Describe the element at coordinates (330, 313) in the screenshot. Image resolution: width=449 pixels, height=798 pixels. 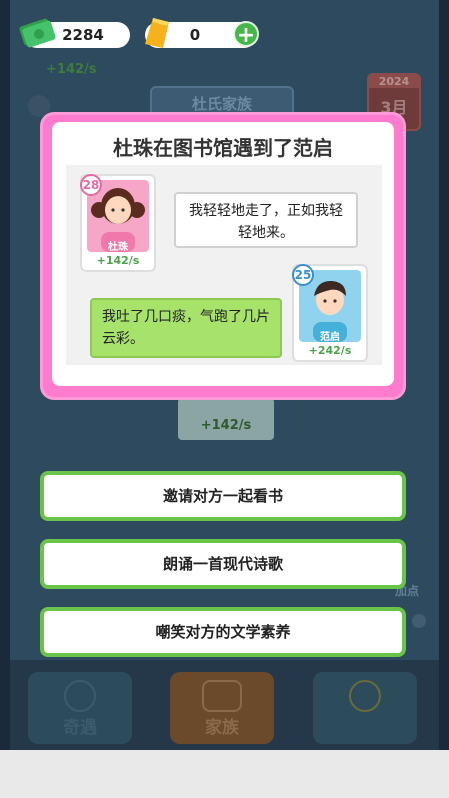
I see `character-card-fanqi: 范启 25 +242/s` at that location.